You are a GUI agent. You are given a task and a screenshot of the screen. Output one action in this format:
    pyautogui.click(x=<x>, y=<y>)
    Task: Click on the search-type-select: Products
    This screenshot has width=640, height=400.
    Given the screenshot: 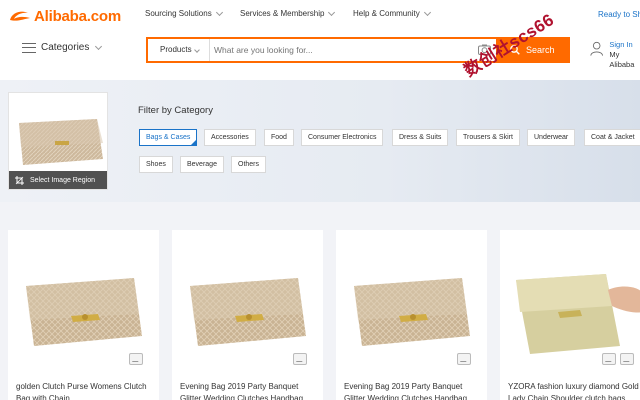 What is the action you would take?
    pyautogui.click(x=179, y=50)
    